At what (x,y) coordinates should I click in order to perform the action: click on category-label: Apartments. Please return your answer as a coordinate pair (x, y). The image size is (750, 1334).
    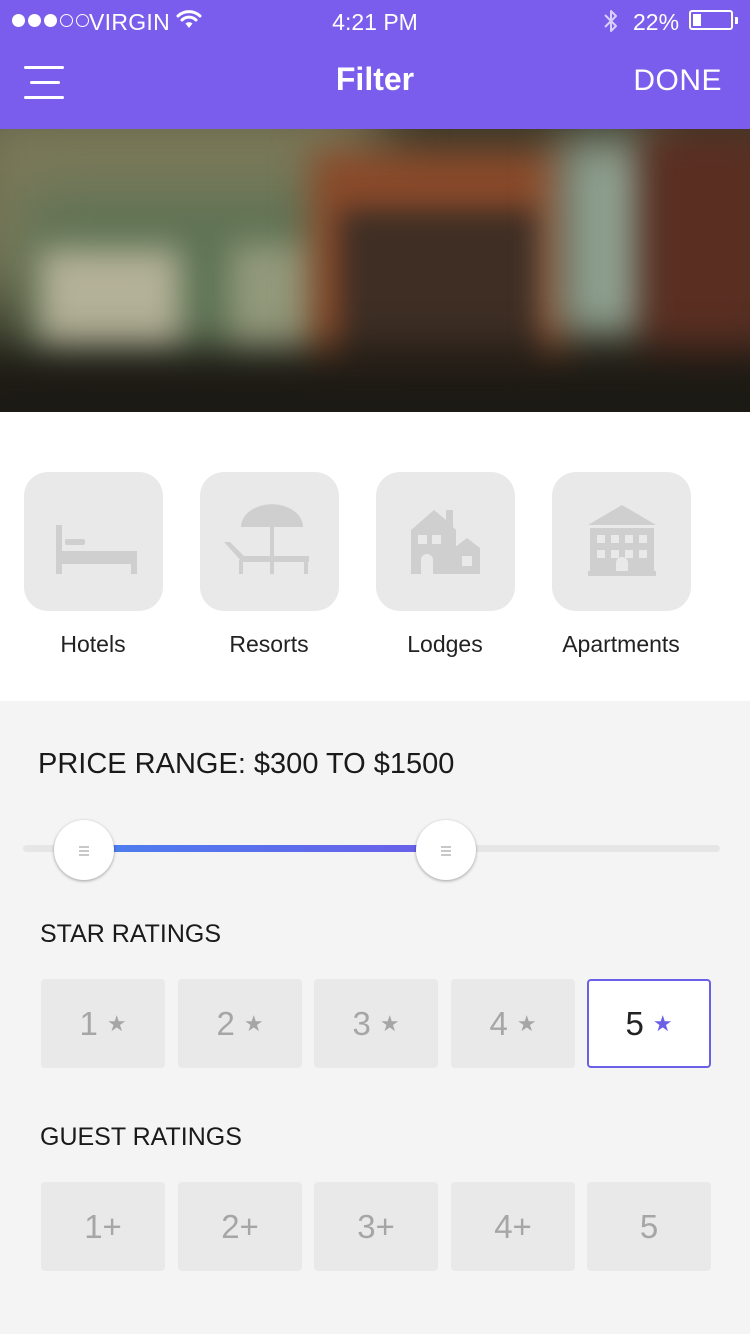
    Looking at the image, I should click on (621, 644).